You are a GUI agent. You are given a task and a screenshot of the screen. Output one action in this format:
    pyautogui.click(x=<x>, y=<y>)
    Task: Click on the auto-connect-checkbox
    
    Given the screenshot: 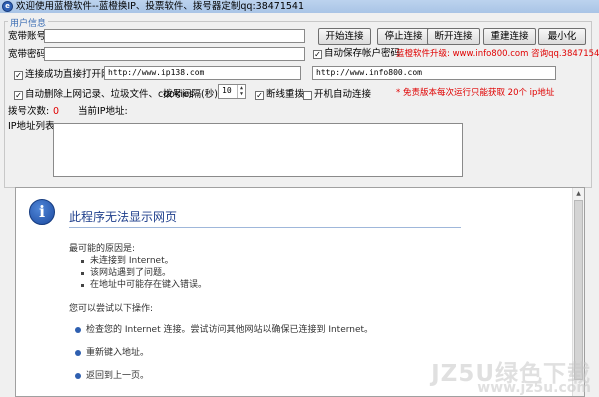 What is the action you would take?
    pyautogui.click(x=307, y=95)
    